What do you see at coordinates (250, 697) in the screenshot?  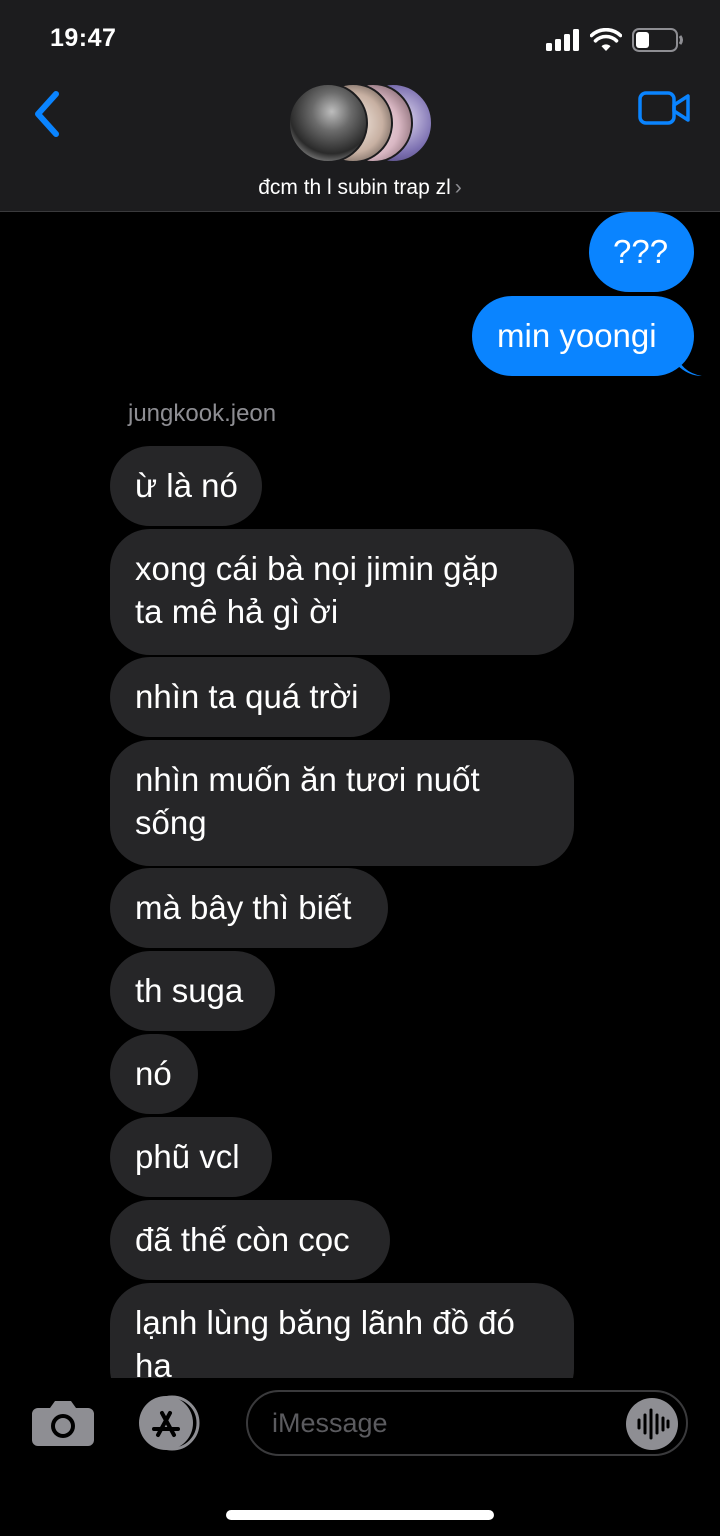 I see `incoming-message: nhìn ta quá trời` at bounding box center [250, 697].